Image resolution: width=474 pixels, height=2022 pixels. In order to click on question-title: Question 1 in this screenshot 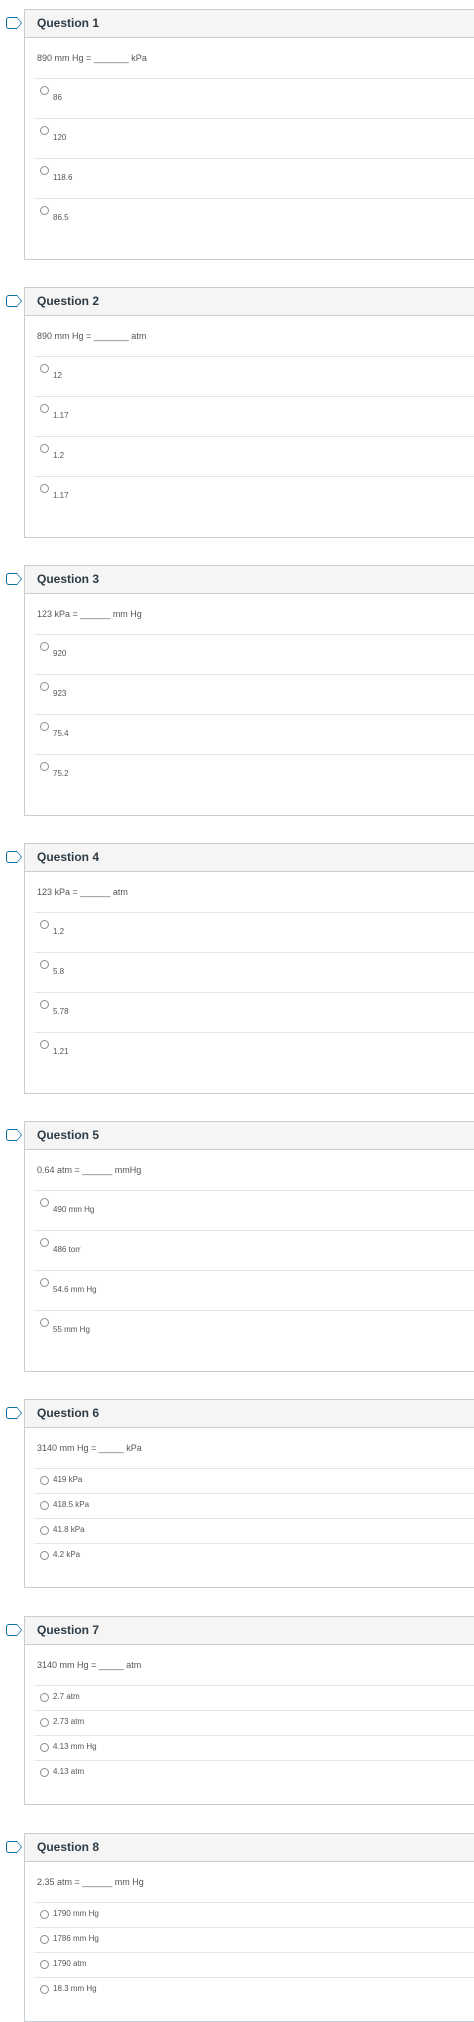, I will do `click(249, 24)`.